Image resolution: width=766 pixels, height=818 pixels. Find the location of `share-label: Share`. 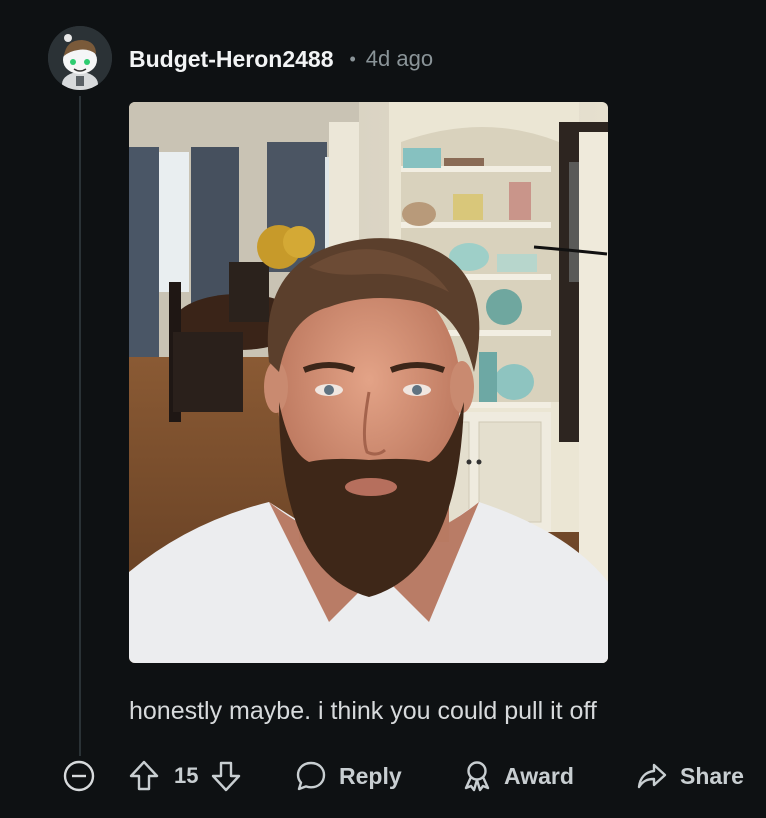

share-label: Share is located at coordinates (712, 775).